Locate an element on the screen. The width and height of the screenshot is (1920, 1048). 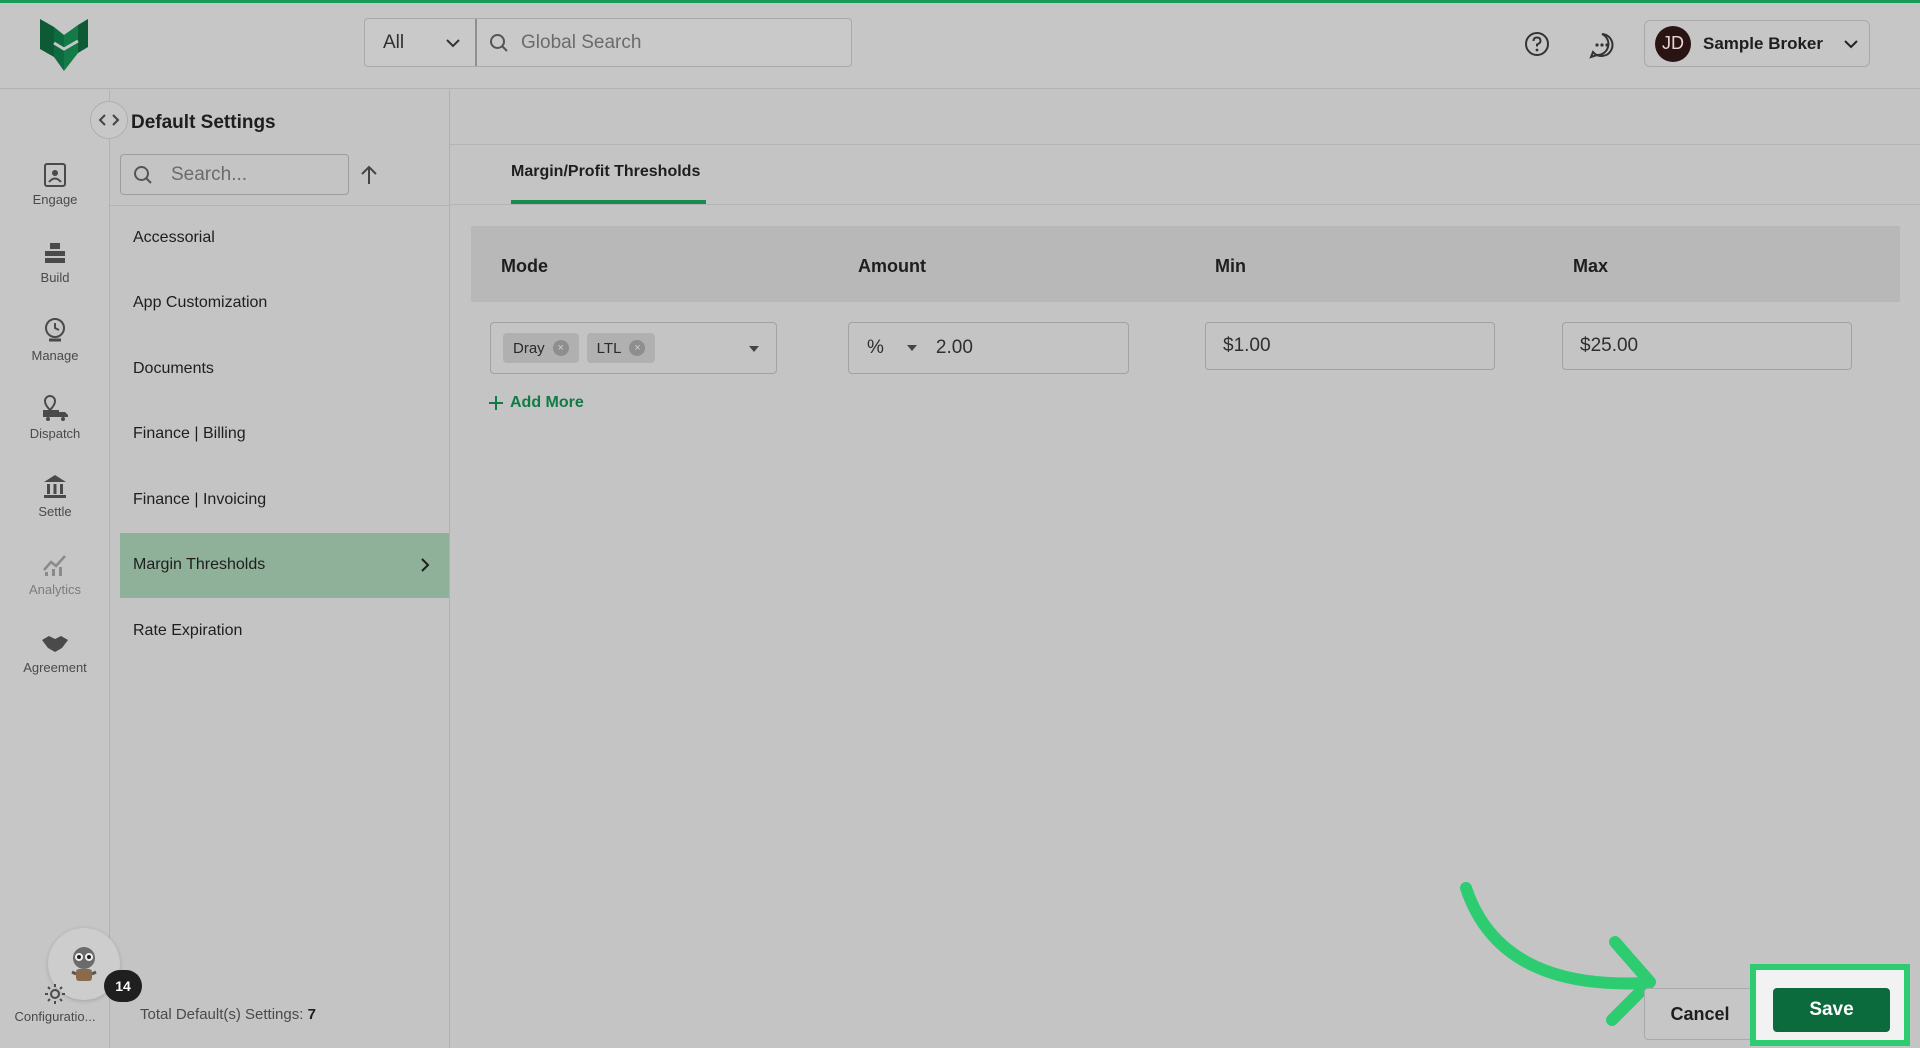
setting-item-label: Finance | Billing is located at coordinates (189, 434).